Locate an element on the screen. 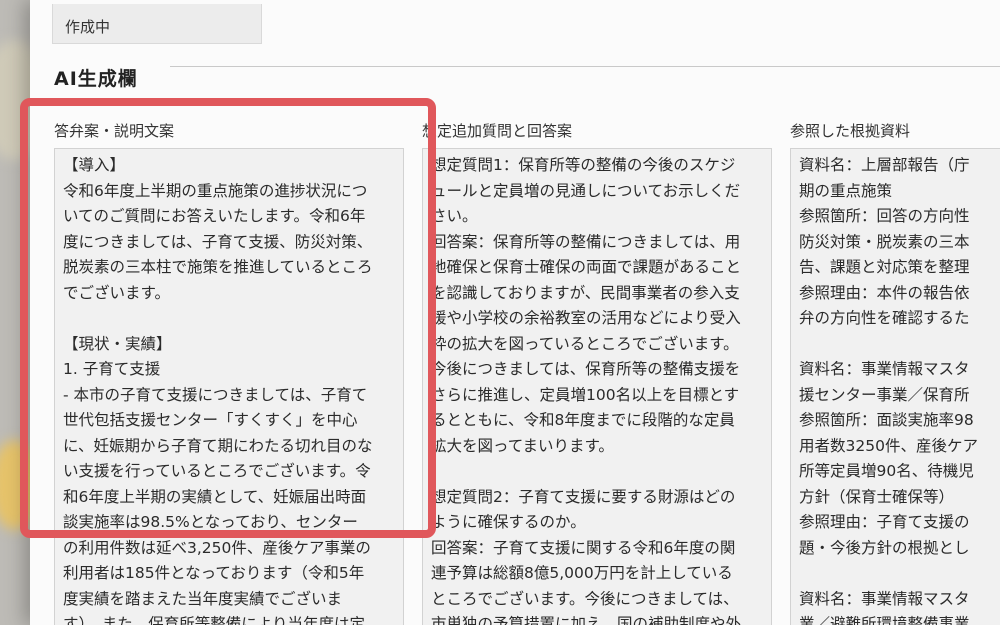 The image size is (1000, 625). status-value: 作成中 is located at coordinates (88, 27).